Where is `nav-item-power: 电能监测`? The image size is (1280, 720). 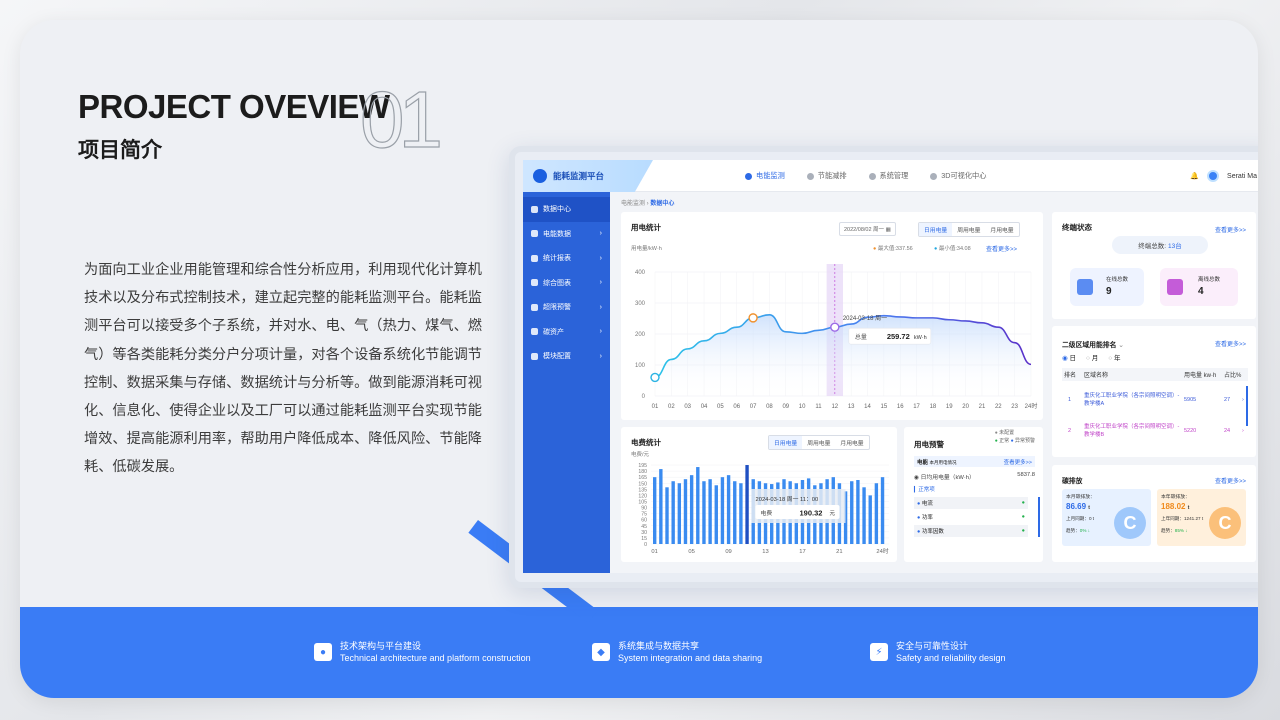
nav-item-power: 电能监测 is located at coordinates (765, 176).